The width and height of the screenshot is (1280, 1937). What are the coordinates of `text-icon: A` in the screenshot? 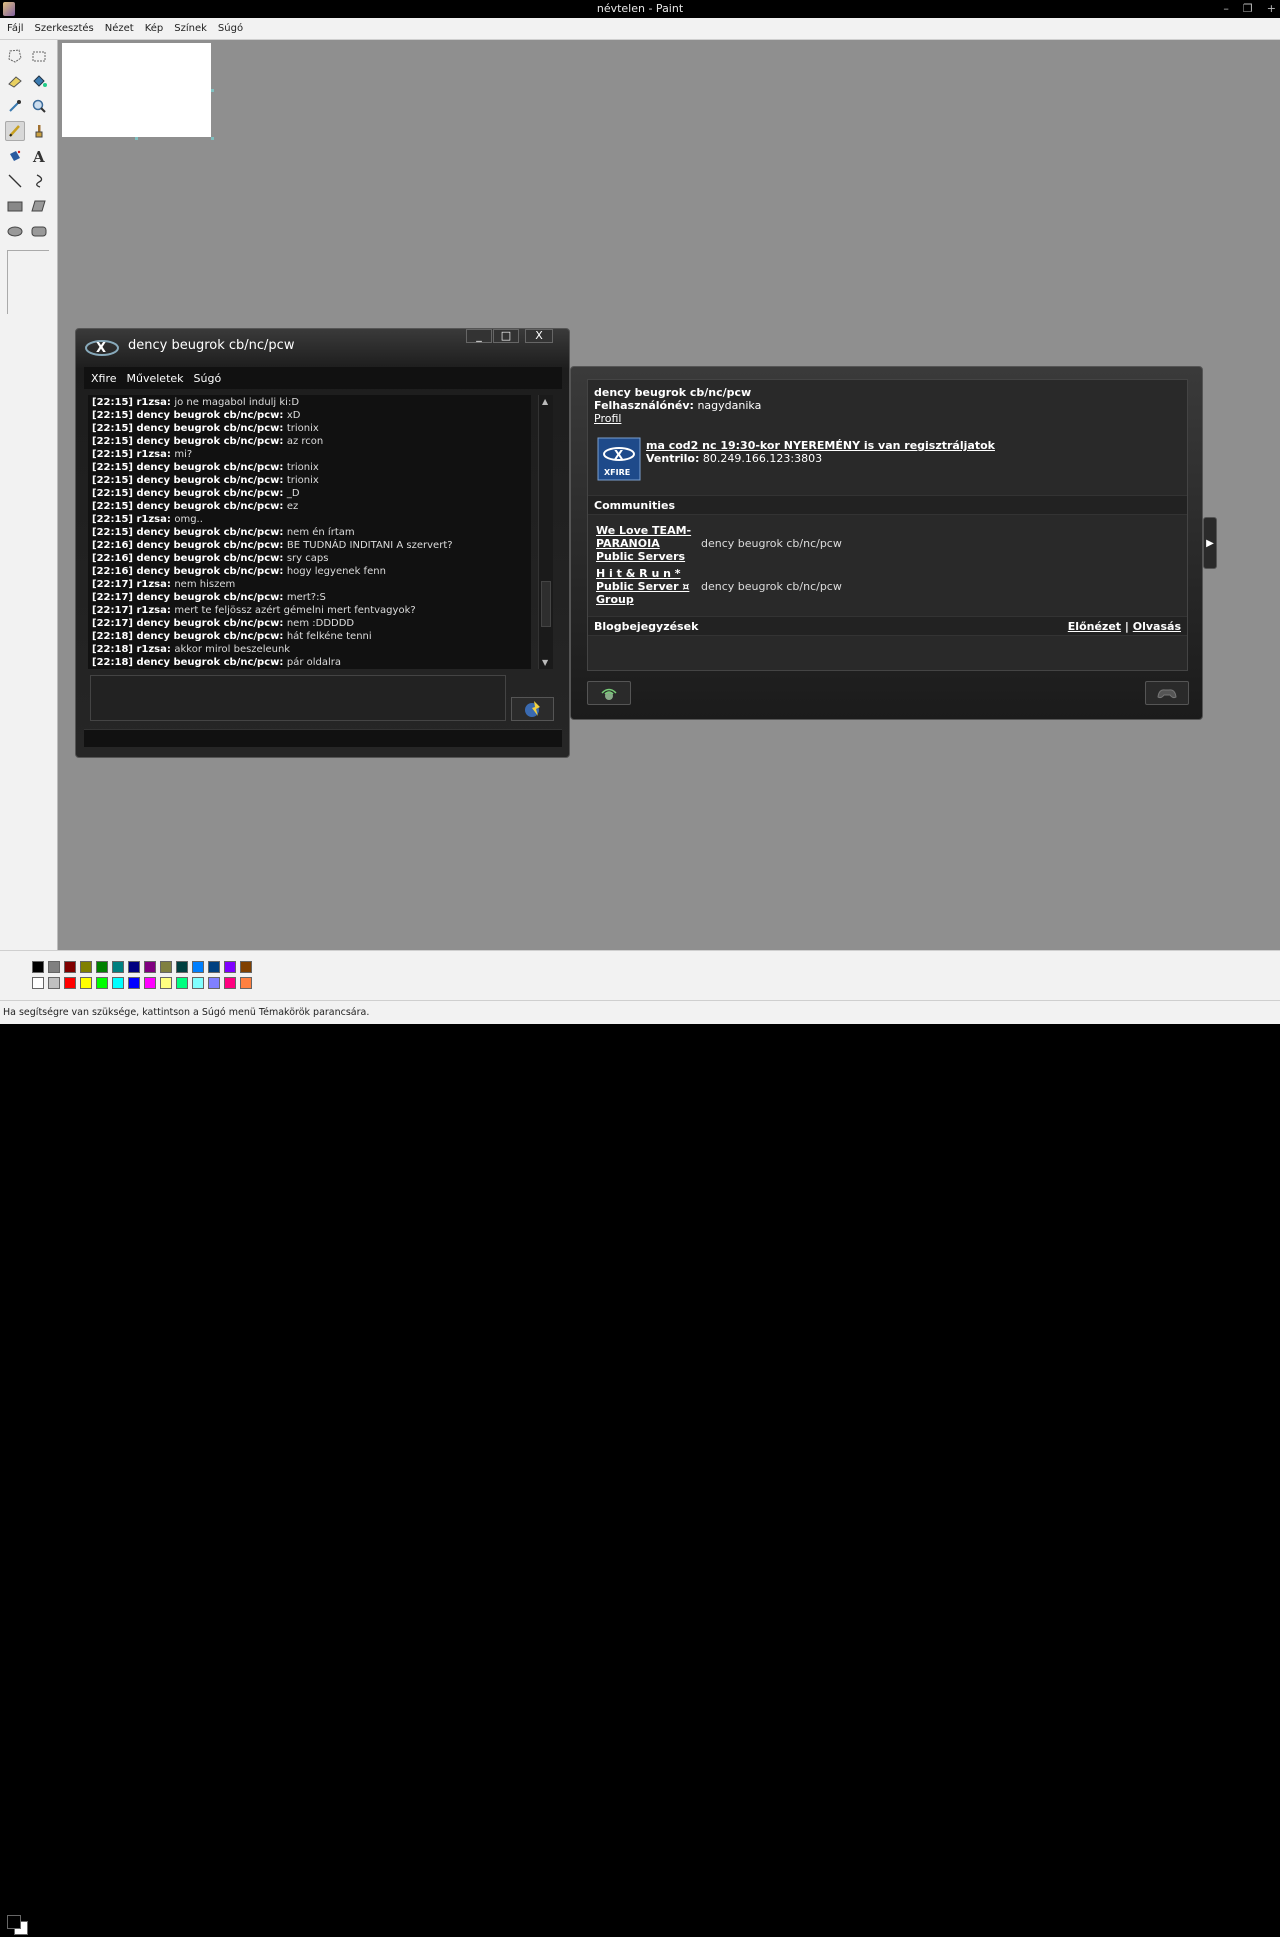 It's located at (39, 156).